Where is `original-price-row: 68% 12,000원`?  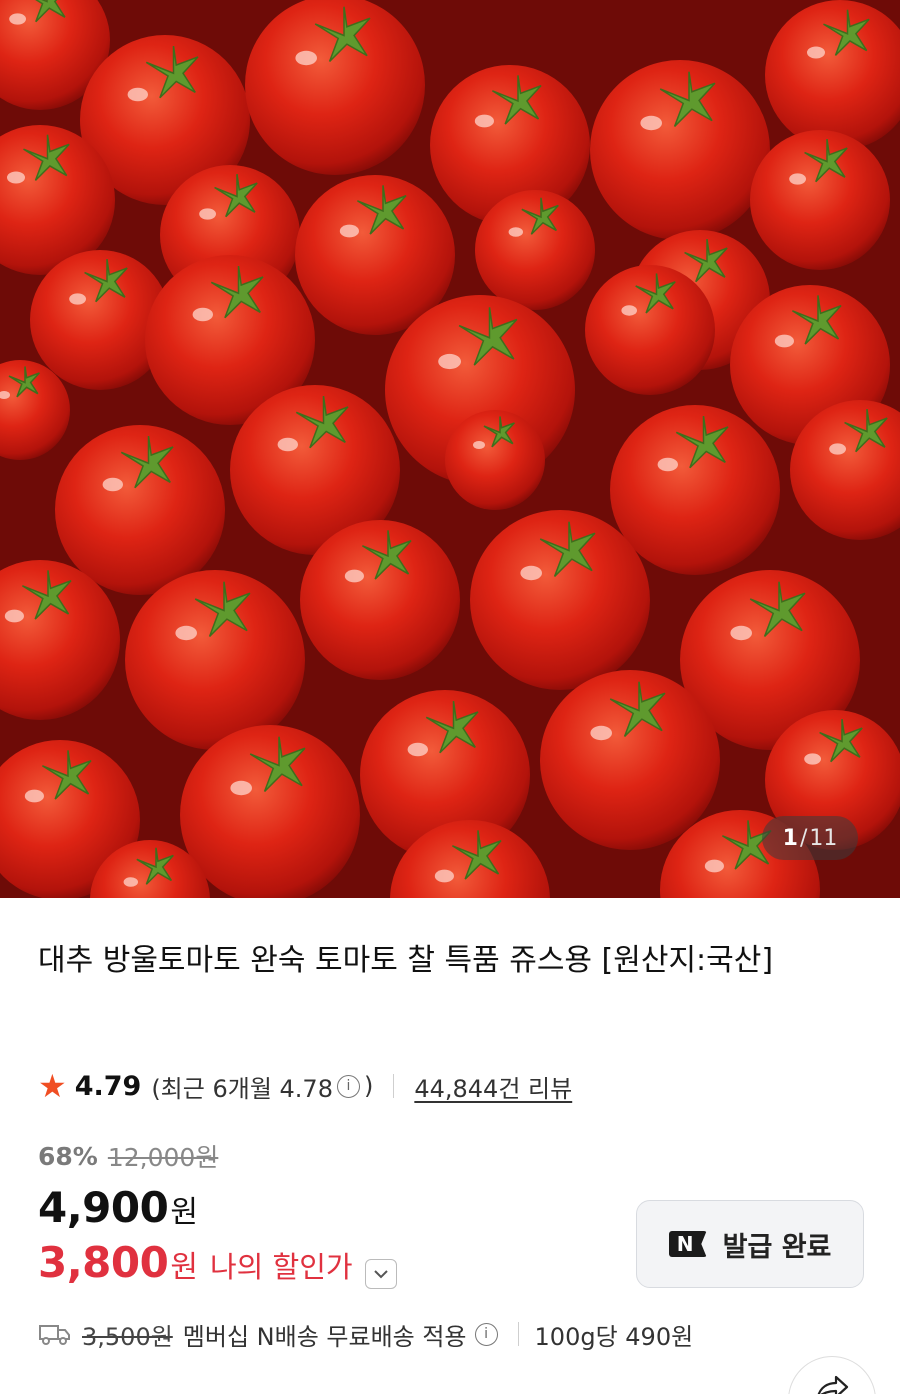
original-price-row: 68% 12,000원 is located at coordinates (128, 1156).